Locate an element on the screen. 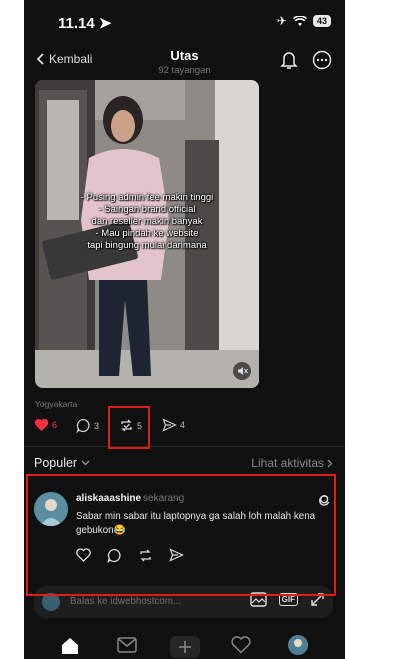 Image resolution: width=407 pixels, height=659 pixels. overlay-line: - Mau pindah ke website is located at coordinates (147, 233).